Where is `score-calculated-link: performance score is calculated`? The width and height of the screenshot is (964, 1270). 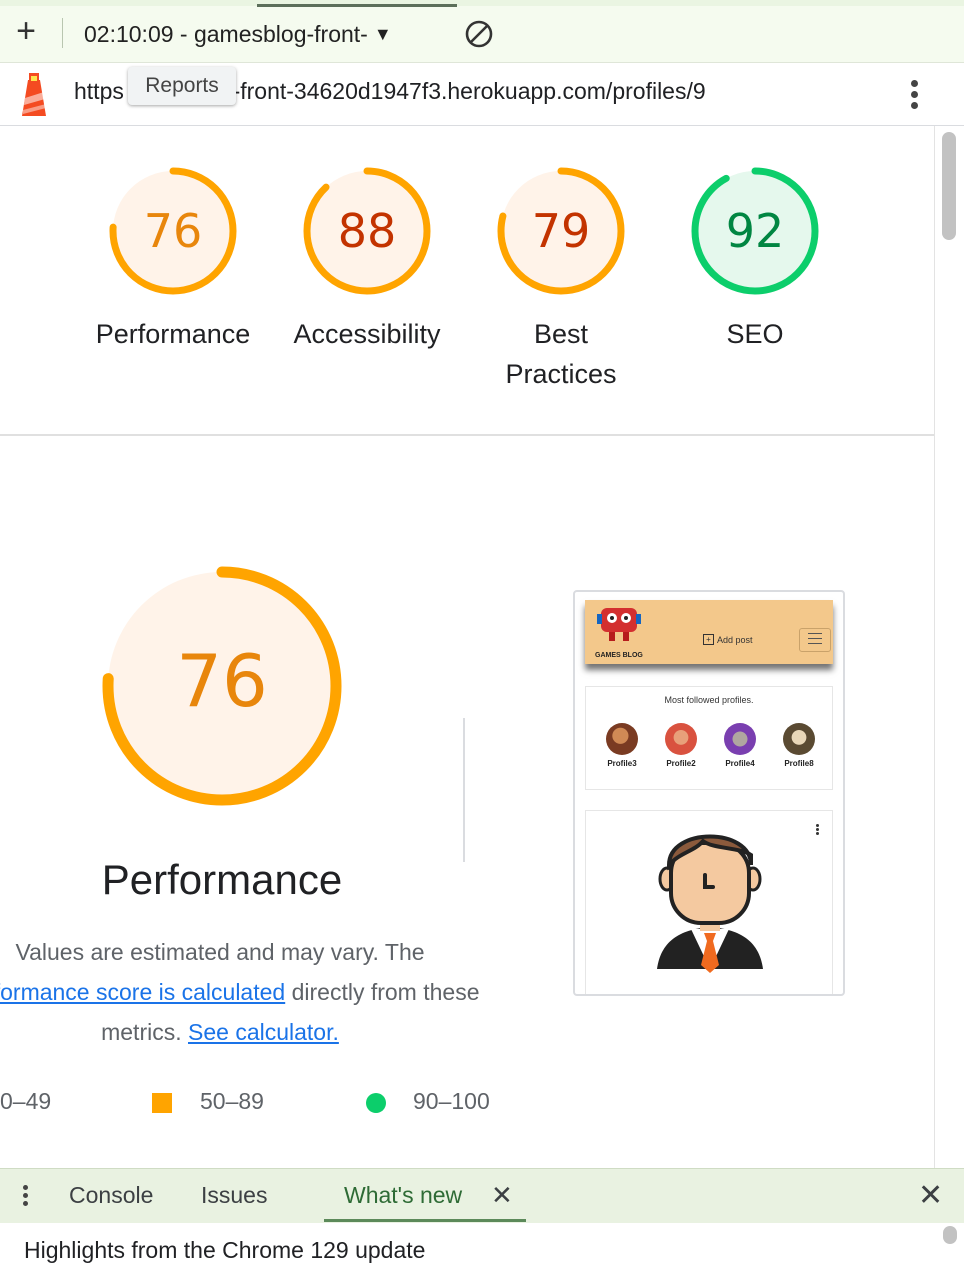
score-calculated-link: performance score is calculated is located at coordinates (142, 992).